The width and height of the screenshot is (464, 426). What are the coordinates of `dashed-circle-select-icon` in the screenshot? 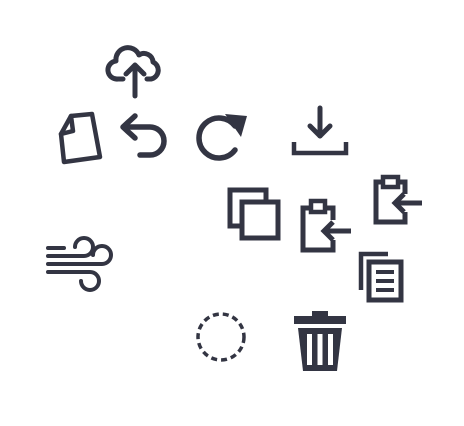 It's located at (221, 337).